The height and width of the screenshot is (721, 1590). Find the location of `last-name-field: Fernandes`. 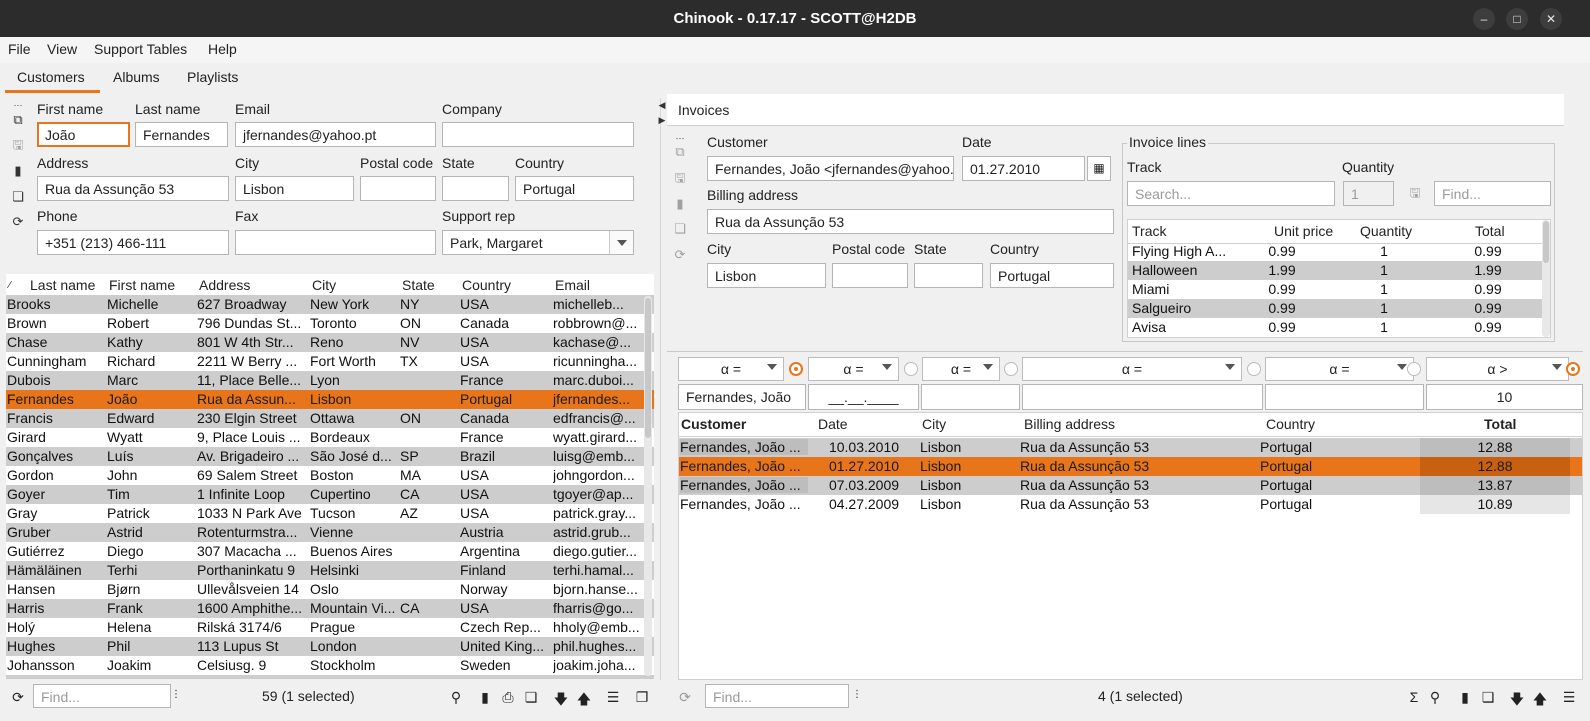

last-name-field: Fernandes is located at coordinates (181, 134).